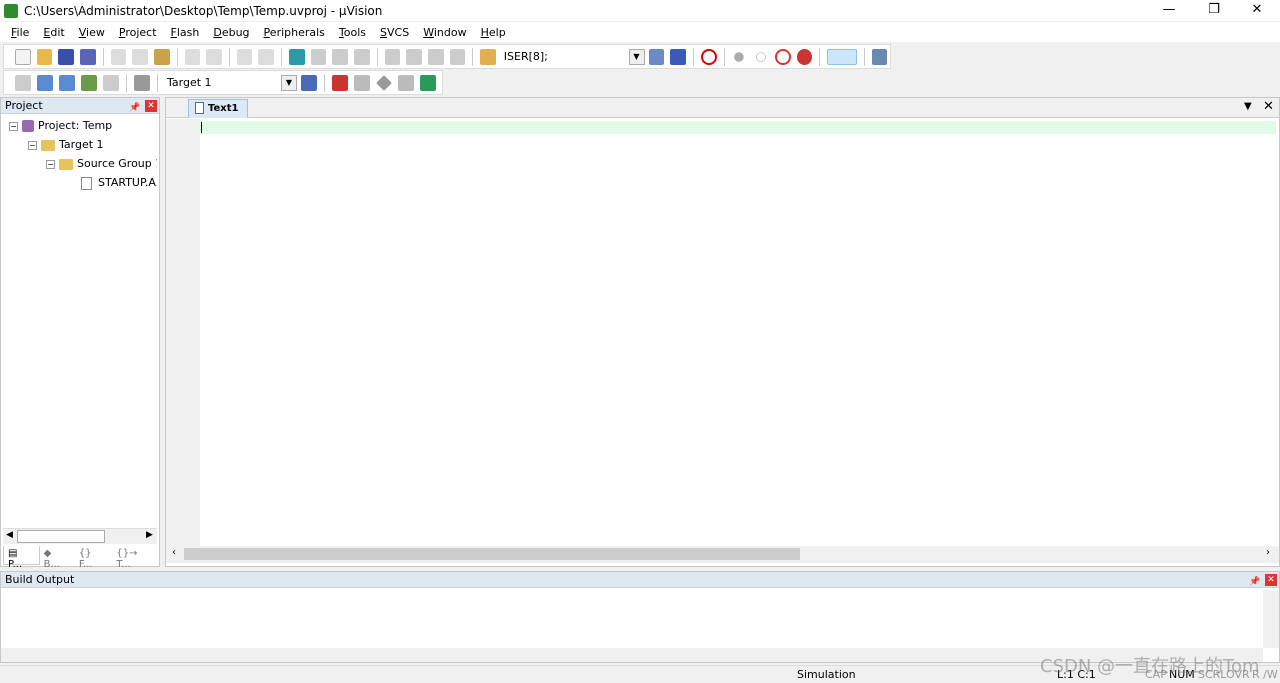 This screenshot has width=1280, height=683. Describe the element at coordinates (79, 163) in the screenshot. I see `tree-item-source-group: − Source Group 1` at that location.